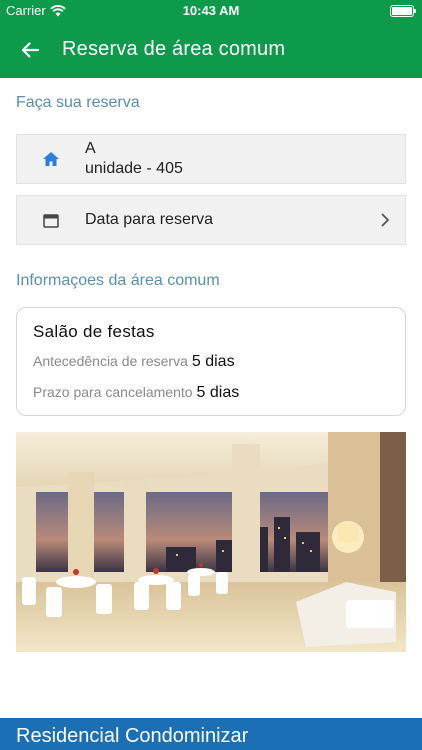 The height and width of the screenshot is (750, 422). I want to click on arrow-left-icon, so click(30, 50).